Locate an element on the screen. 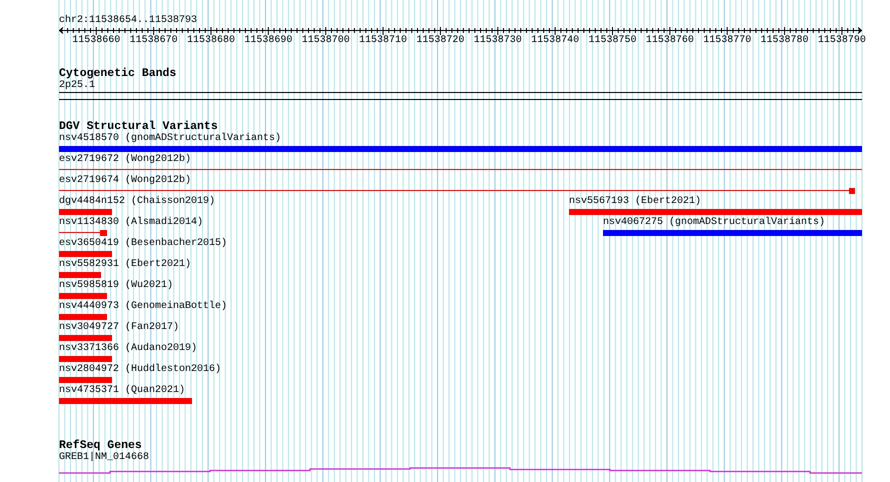 The image size is (890, 482). variant-label: esv2719674 (Wong2012b) is located at coordinates (125, 181).